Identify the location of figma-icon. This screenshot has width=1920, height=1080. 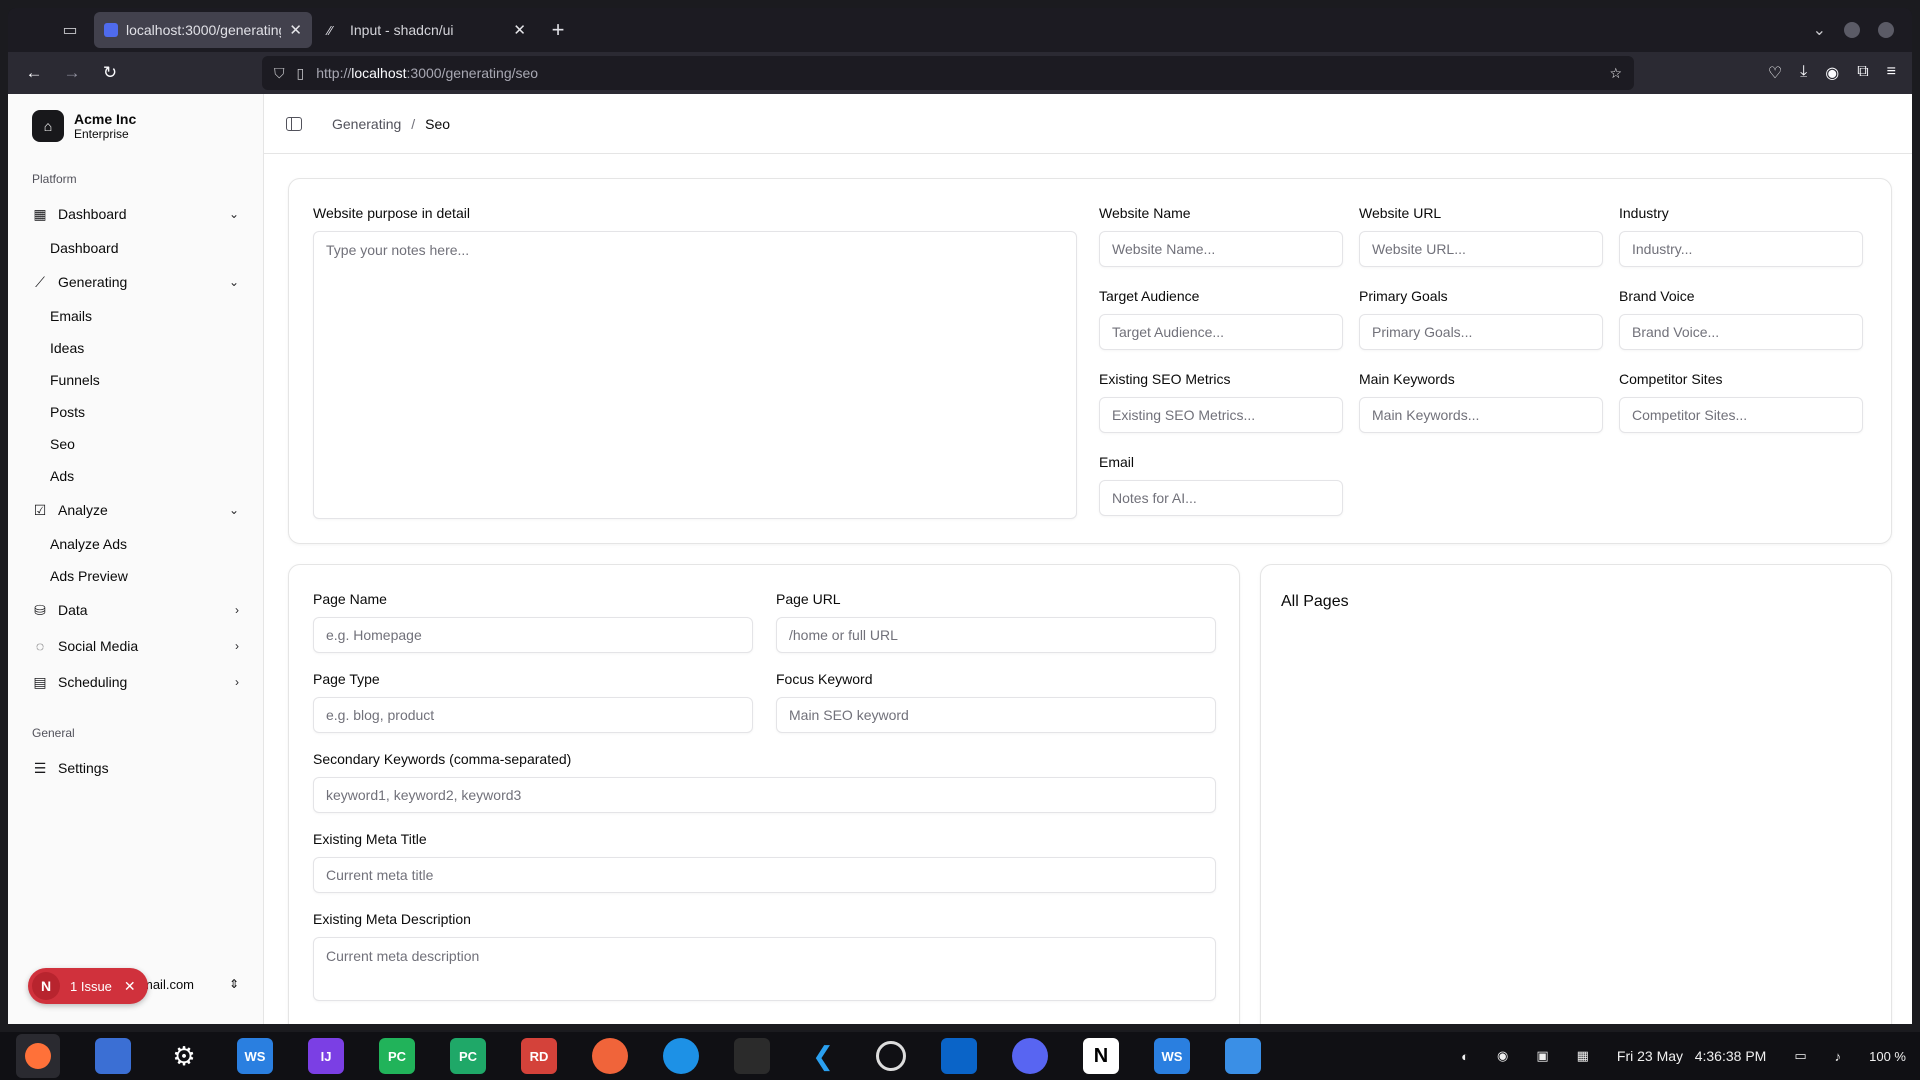
(752, 1056).